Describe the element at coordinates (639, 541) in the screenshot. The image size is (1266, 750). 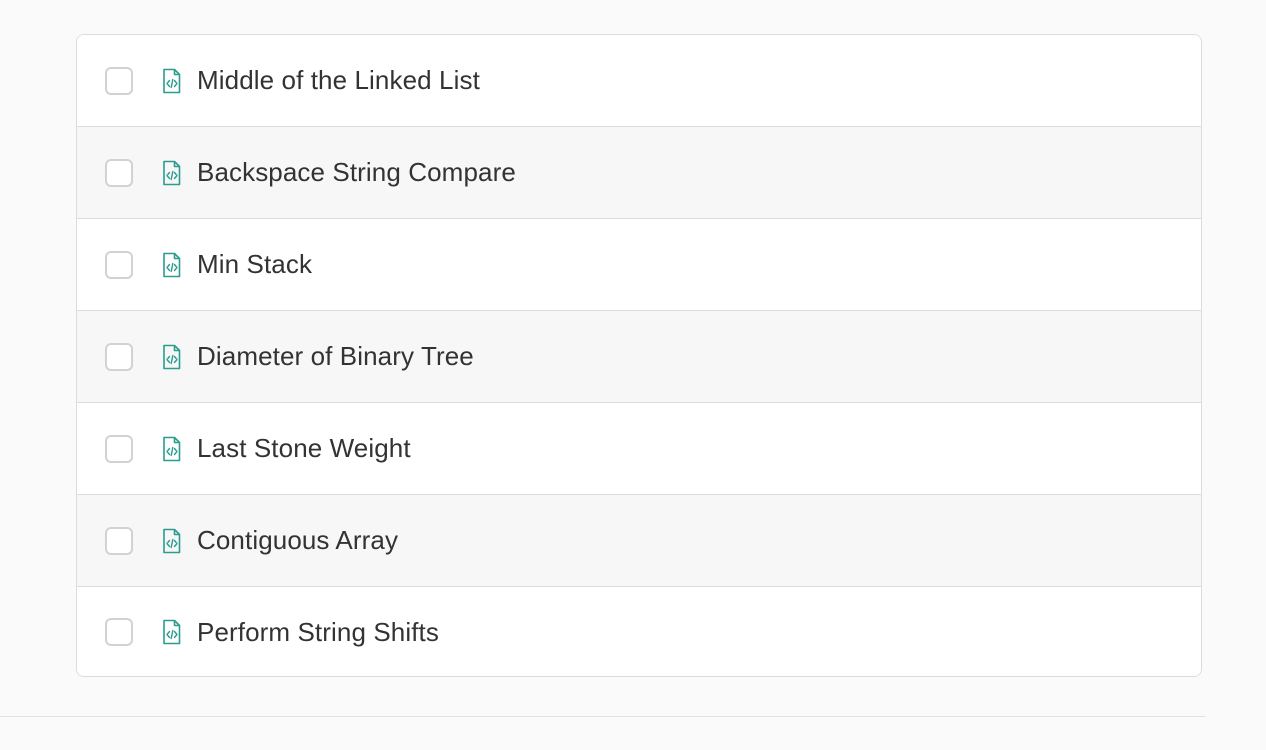
I see `list-item: Contiguous Array` at that location.